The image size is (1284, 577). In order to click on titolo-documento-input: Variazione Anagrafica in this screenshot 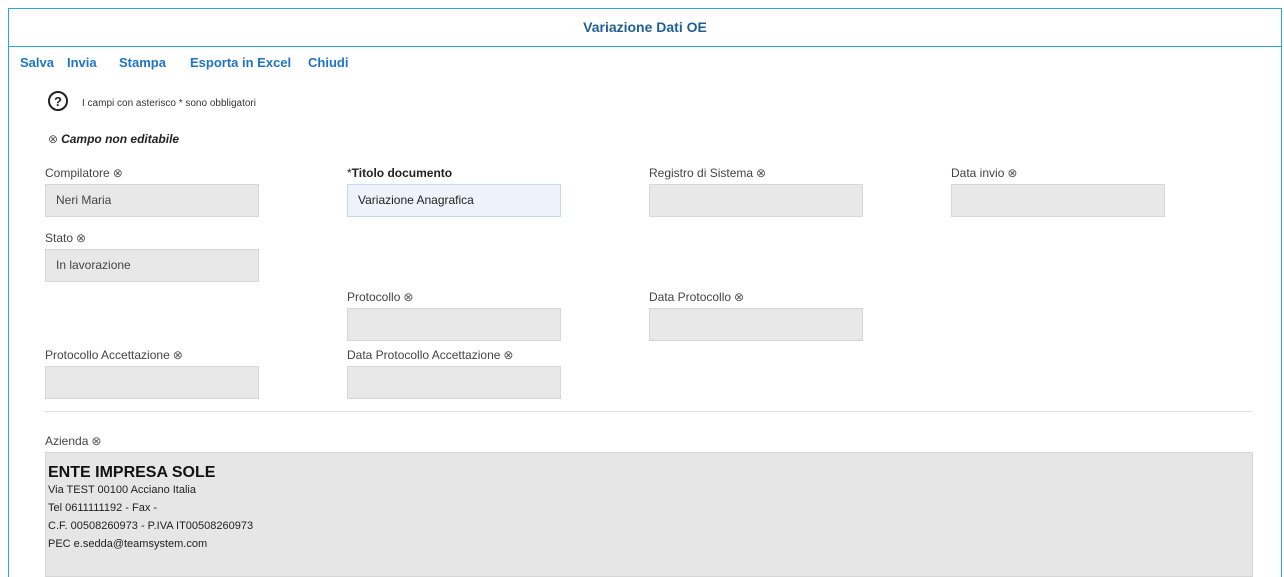, I will do `click(454, 200)`.